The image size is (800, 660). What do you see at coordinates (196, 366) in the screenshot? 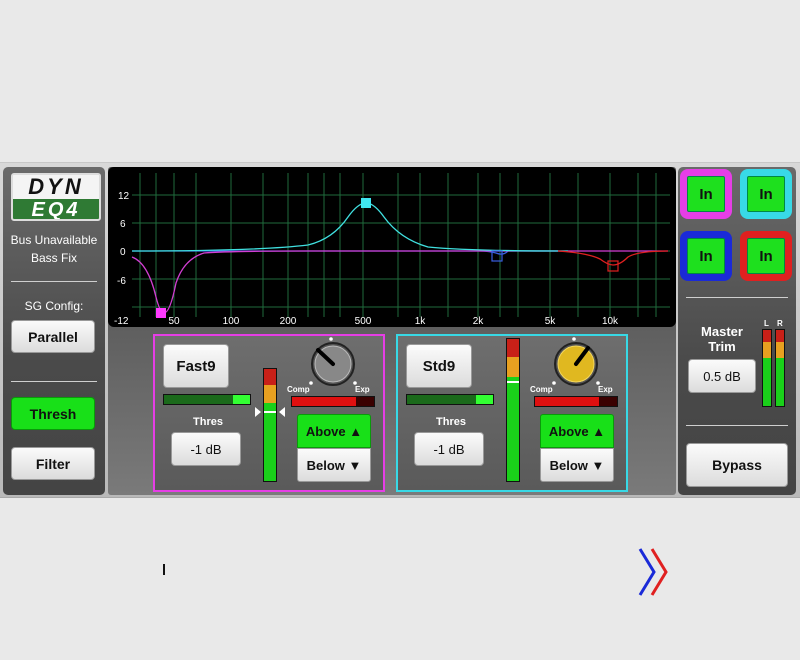
I see `band1-type-button: Fast9` at bounding box center [196, 366].